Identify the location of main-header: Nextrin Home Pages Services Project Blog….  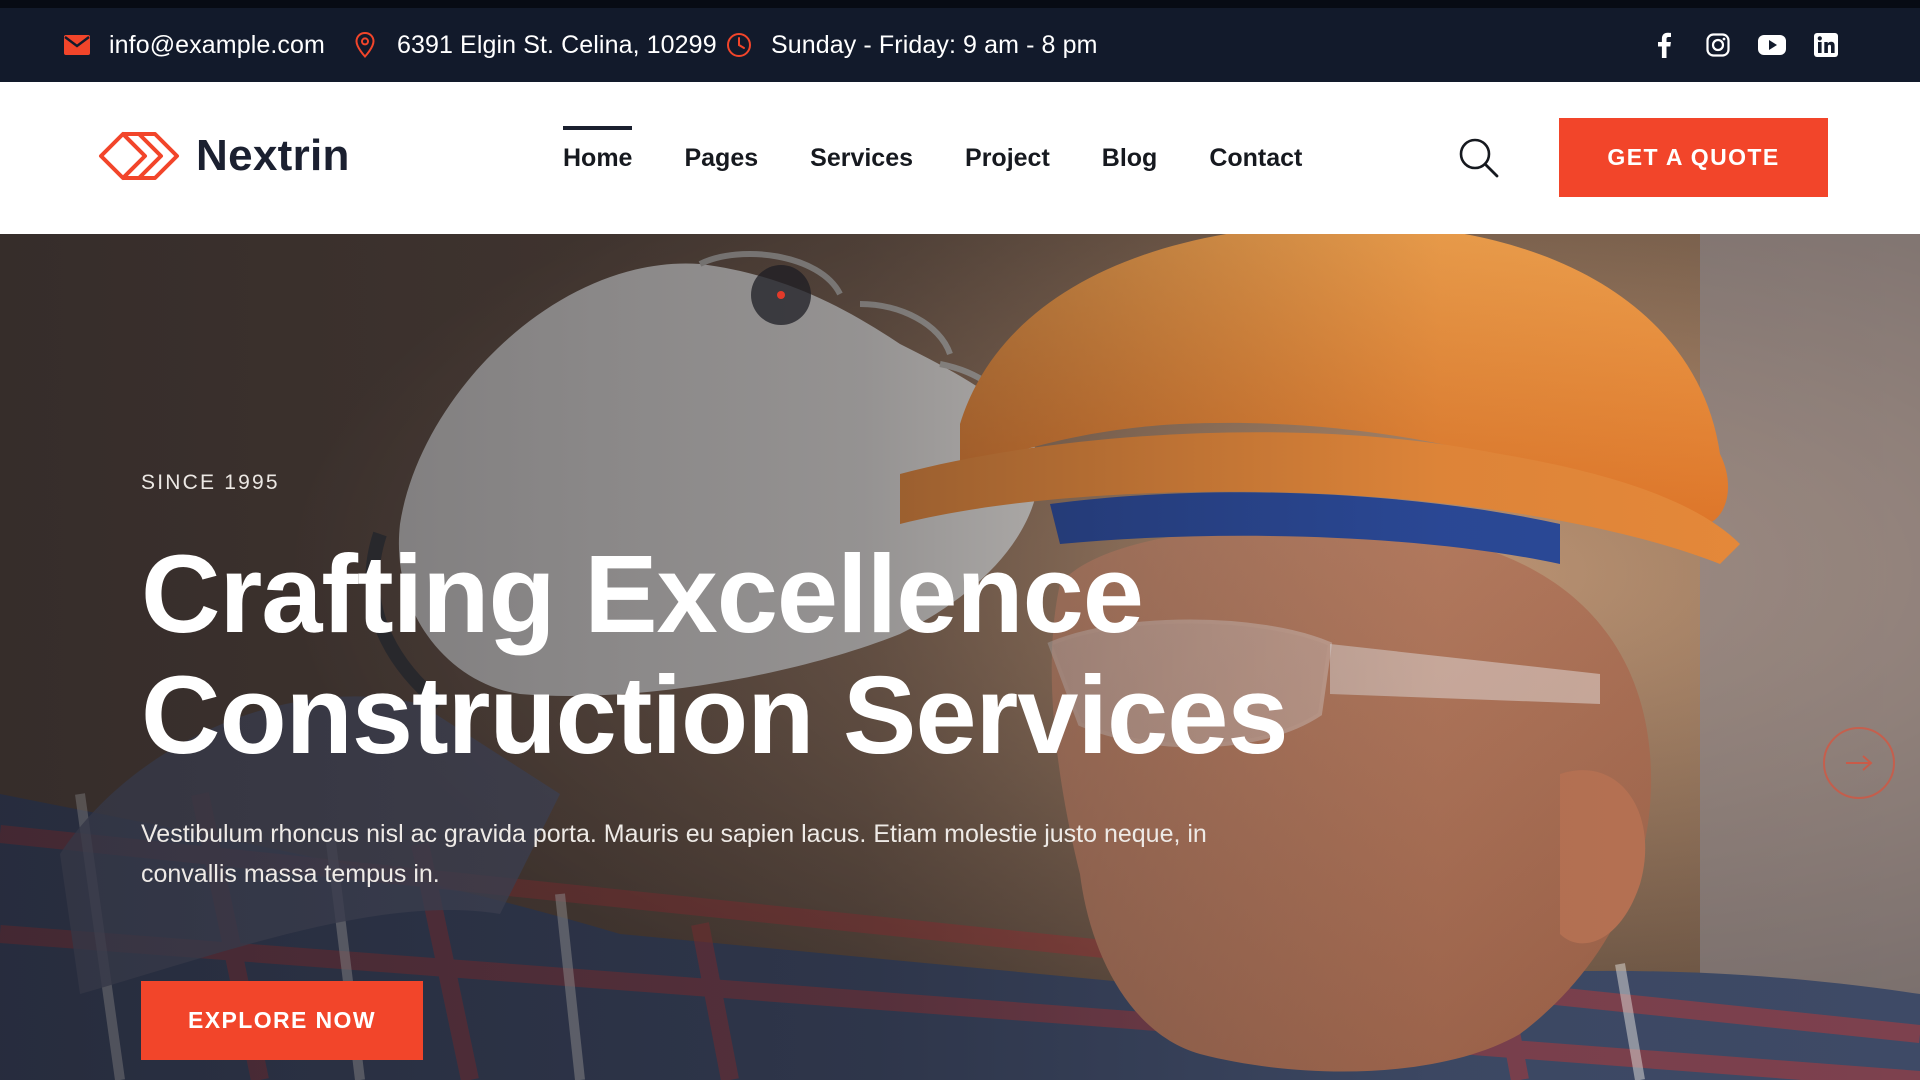
(960, 158).